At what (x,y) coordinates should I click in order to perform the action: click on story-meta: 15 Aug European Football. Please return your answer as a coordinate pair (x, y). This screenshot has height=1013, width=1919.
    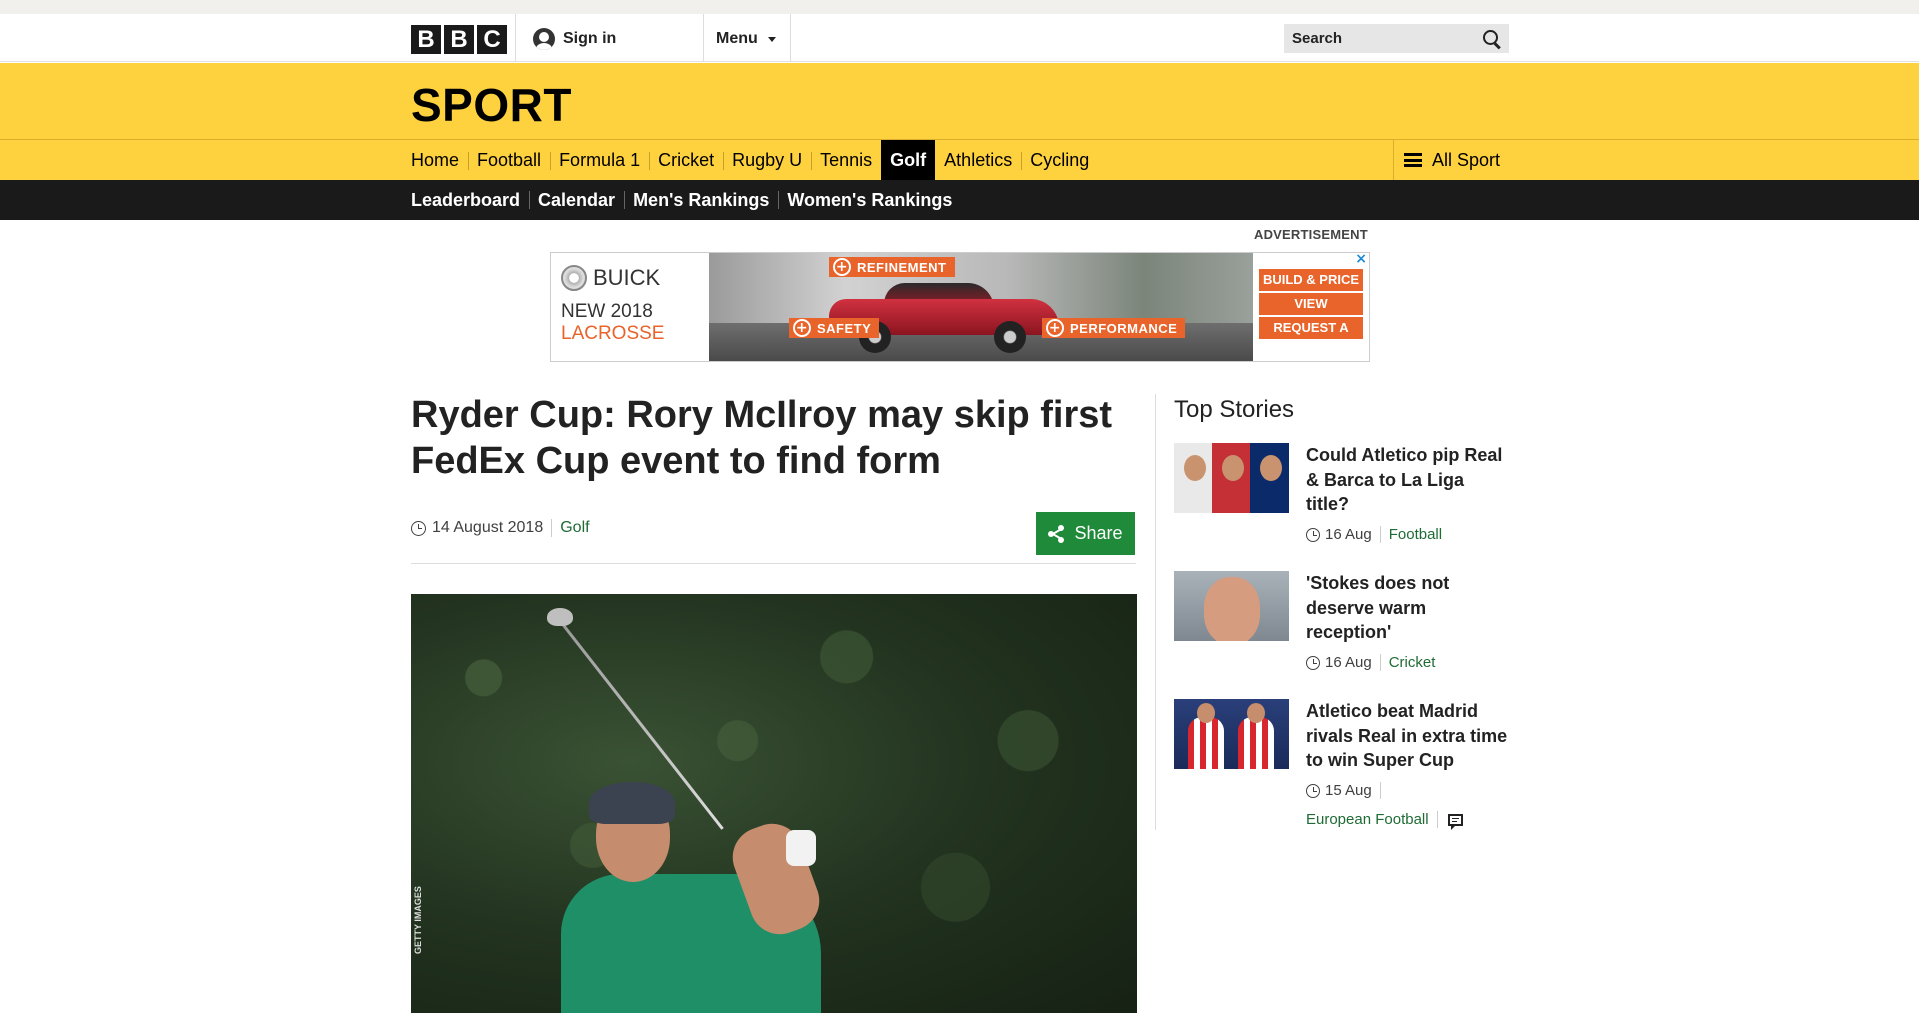
    Looking at the image, I should click on (1408, 806).